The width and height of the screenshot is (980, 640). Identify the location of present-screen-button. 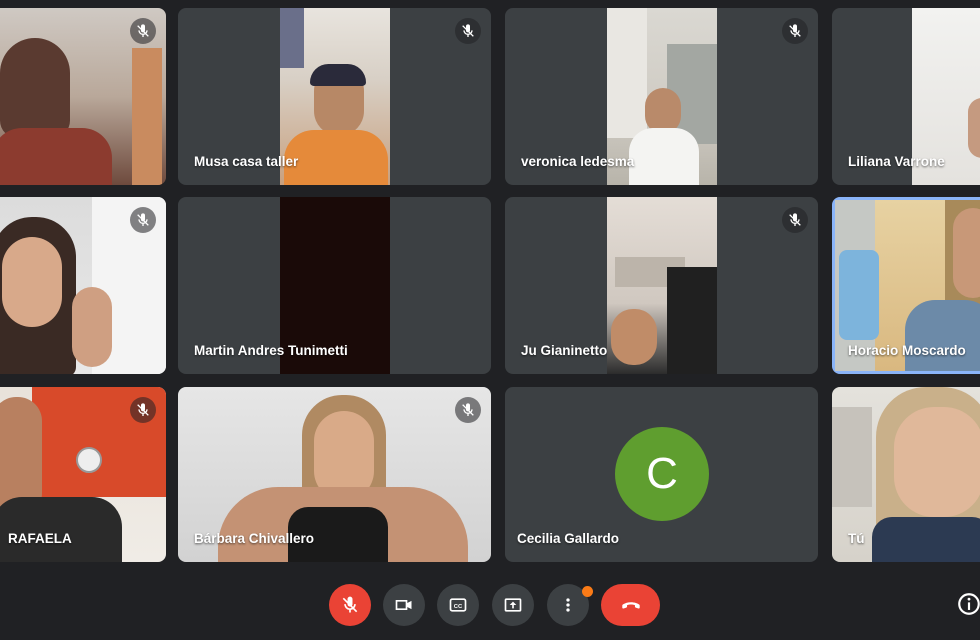
(513, 605).